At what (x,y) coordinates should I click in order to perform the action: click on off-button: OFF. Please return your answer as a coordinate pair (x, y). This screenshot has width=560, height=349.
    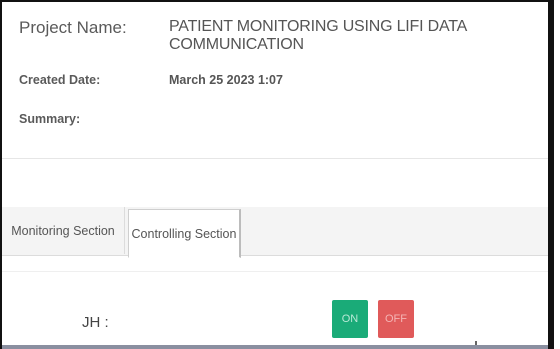
    Looking at the image, I should click on (396, 319).